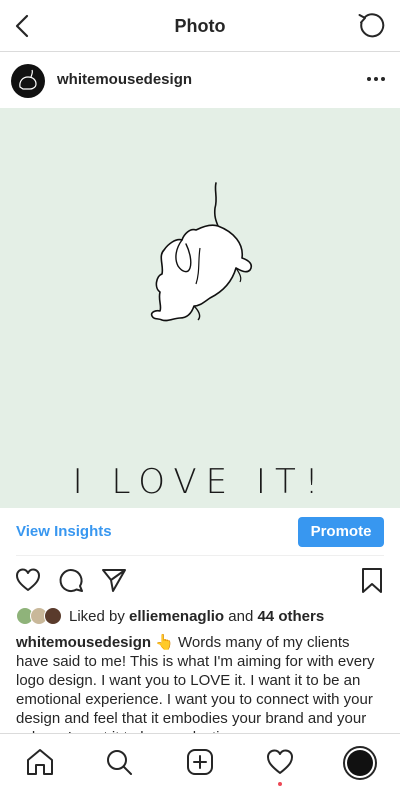 The image size is (400, 797). Describe the element at coordinates (64, 531) in the screenshot. I see `view-insights-link: View Insights` at that location.